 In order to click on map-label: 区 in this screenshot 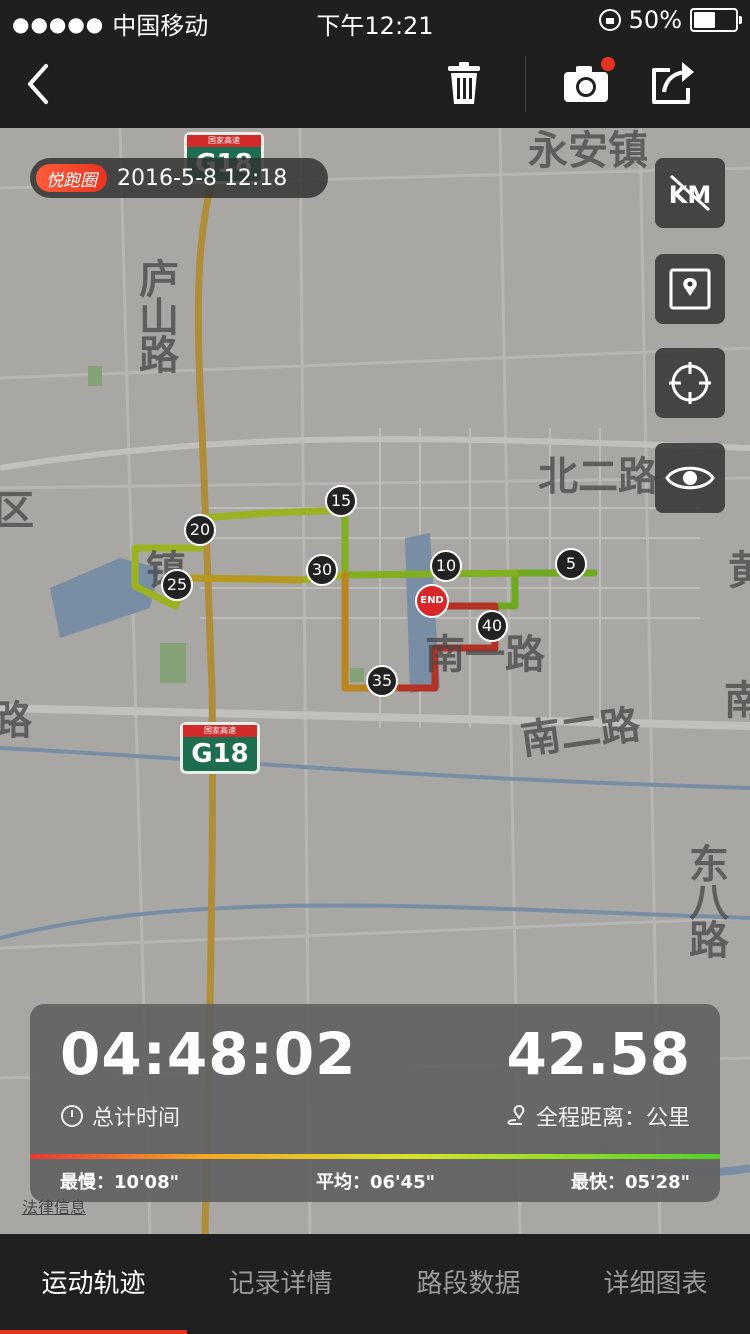, I will do `click(17, 511)`.